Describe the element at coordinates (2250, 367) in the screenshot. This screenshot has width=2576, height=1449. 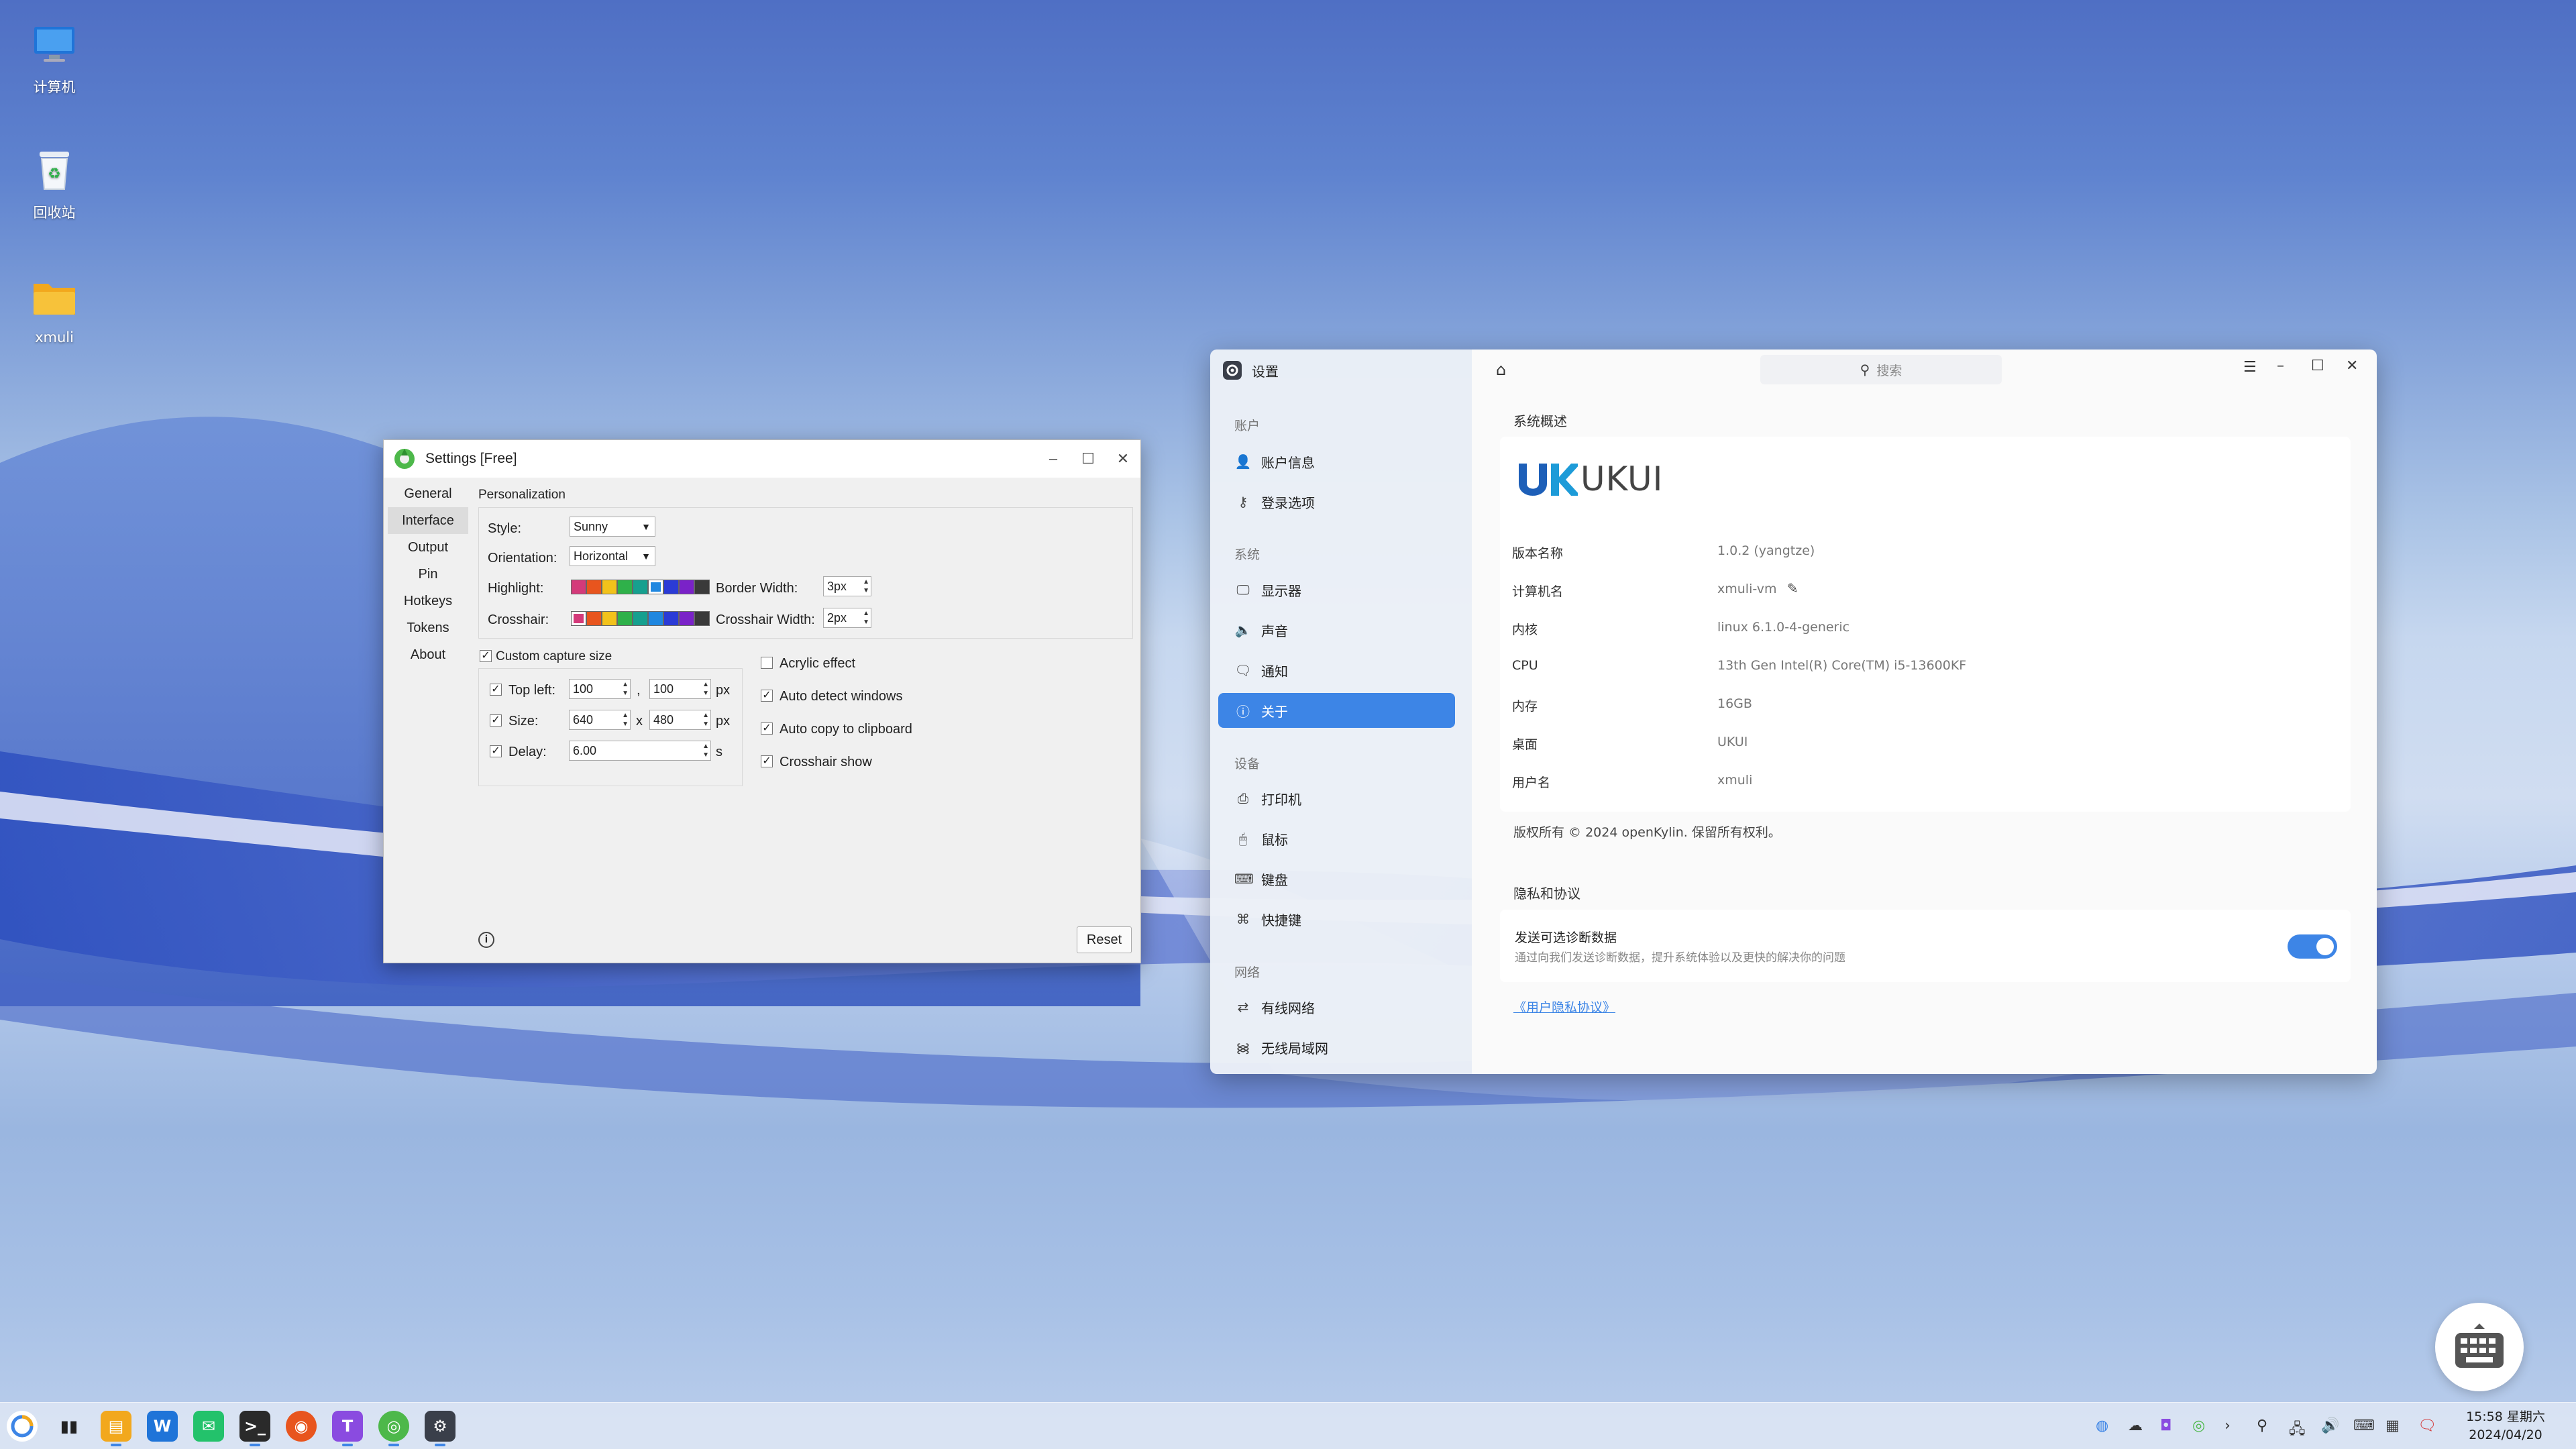
I see `menu-icon: ☰` at that location.